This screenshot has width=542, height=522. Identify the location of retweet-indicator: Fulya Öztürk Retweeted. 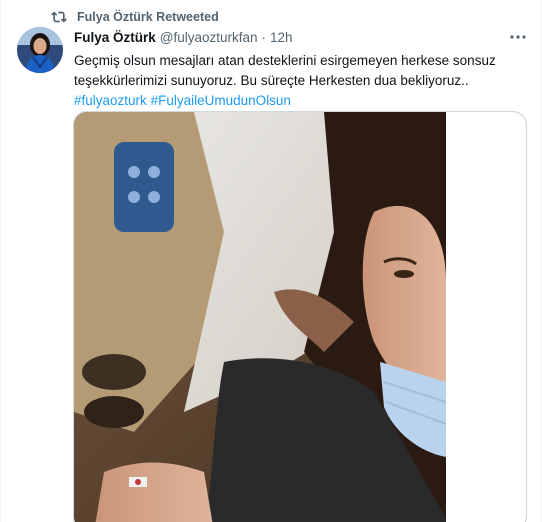
(135, 17).